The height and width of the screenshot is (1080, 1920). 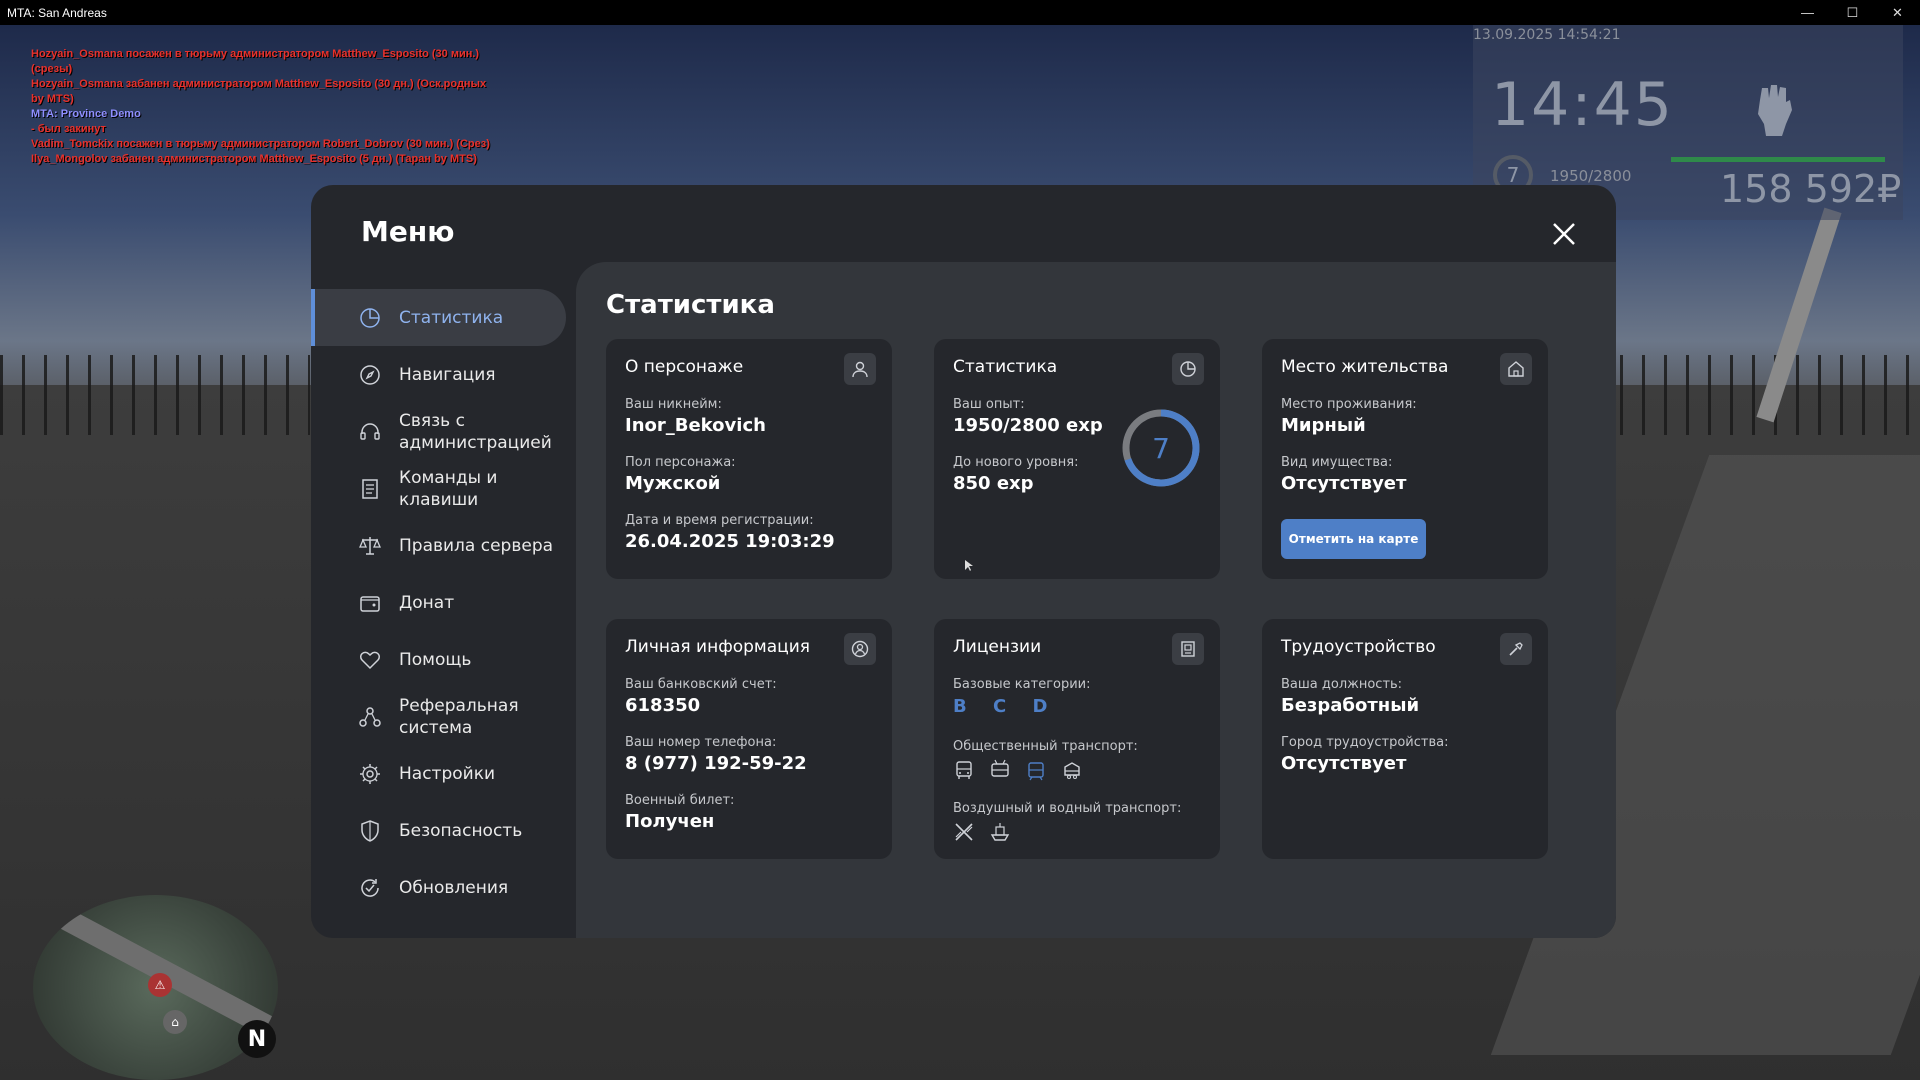 What do you see at coordinates (1807, 12) in the screenshot?
I see `minimize-button: —` at bounding box center [1807, 12].